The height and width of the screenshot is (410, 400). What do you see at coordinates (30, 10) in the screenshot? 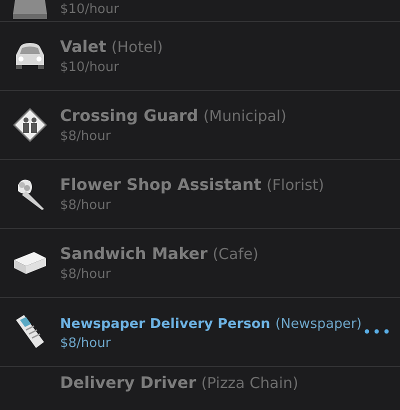
I see `tray-icon` at bounding box center [30, 10].